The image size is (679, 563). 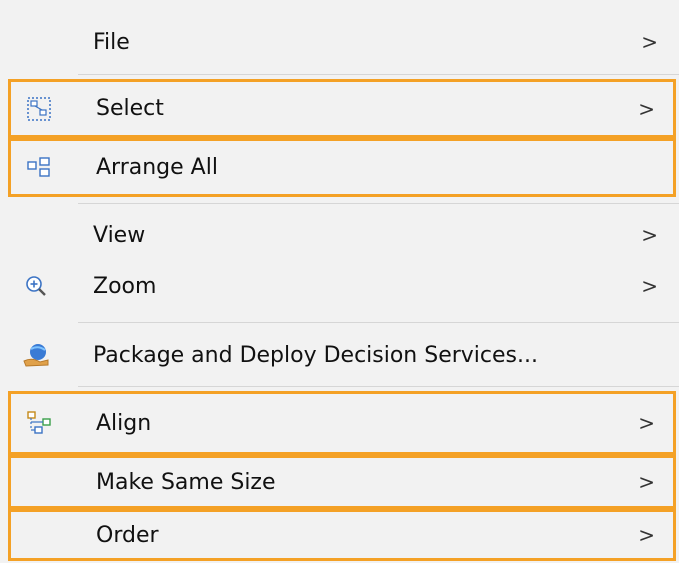 I want to click on menu-item-zoom: Zoom >, so click(x=342, y=286).